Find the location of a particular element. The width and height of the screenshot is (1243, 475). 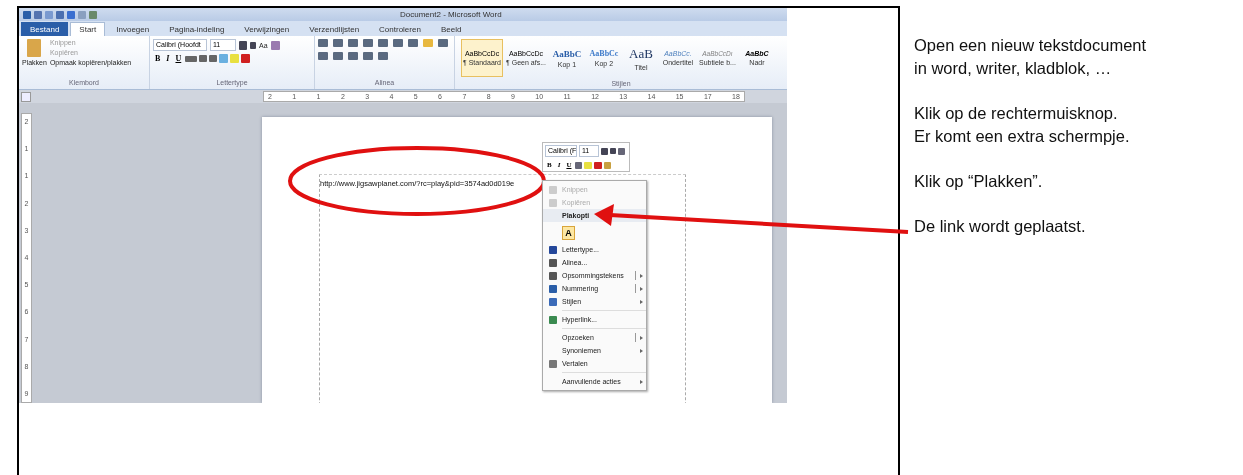

ribbon-tab: Pagina-indeling is located at coordinates (197, 29).